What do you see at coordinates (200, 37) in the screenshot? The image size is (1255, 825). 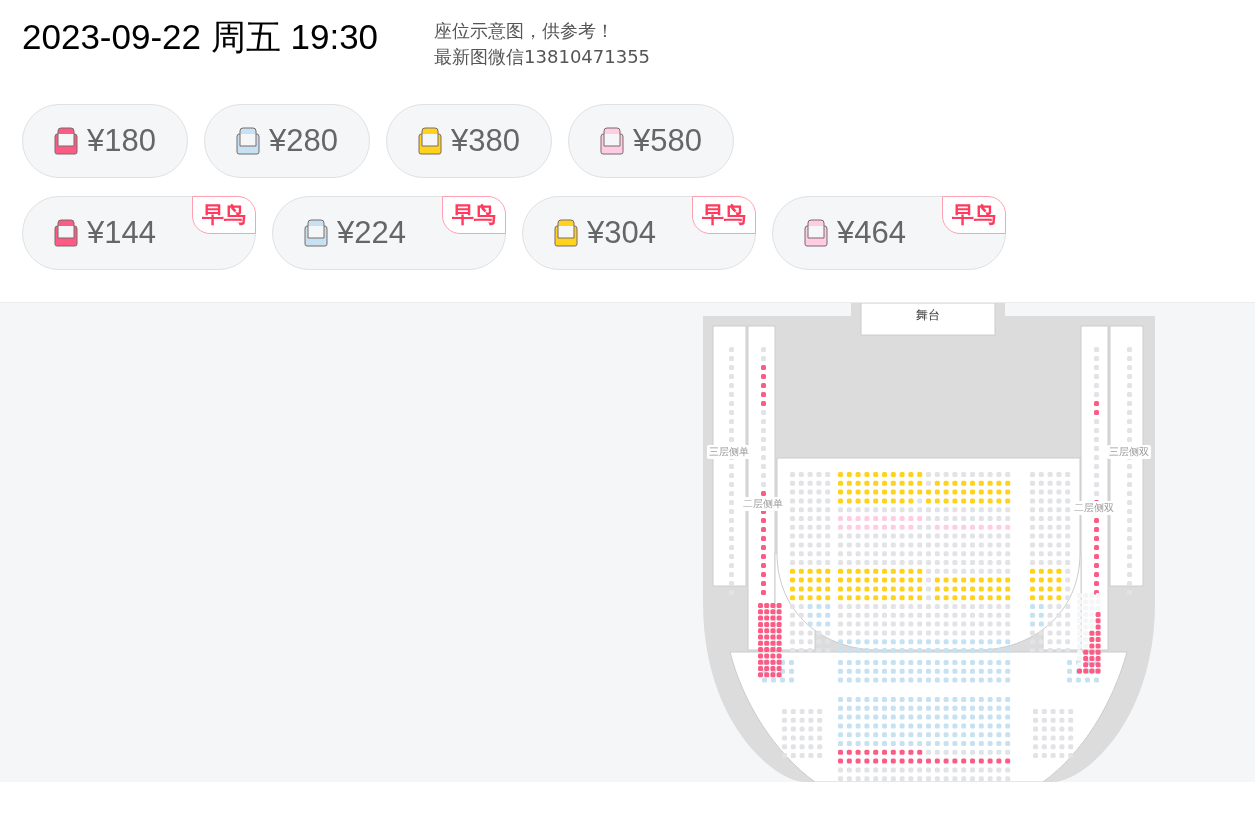 I see `show-datetime: 2023-09-22 周五 19:30` at bounding box center [200, 37].